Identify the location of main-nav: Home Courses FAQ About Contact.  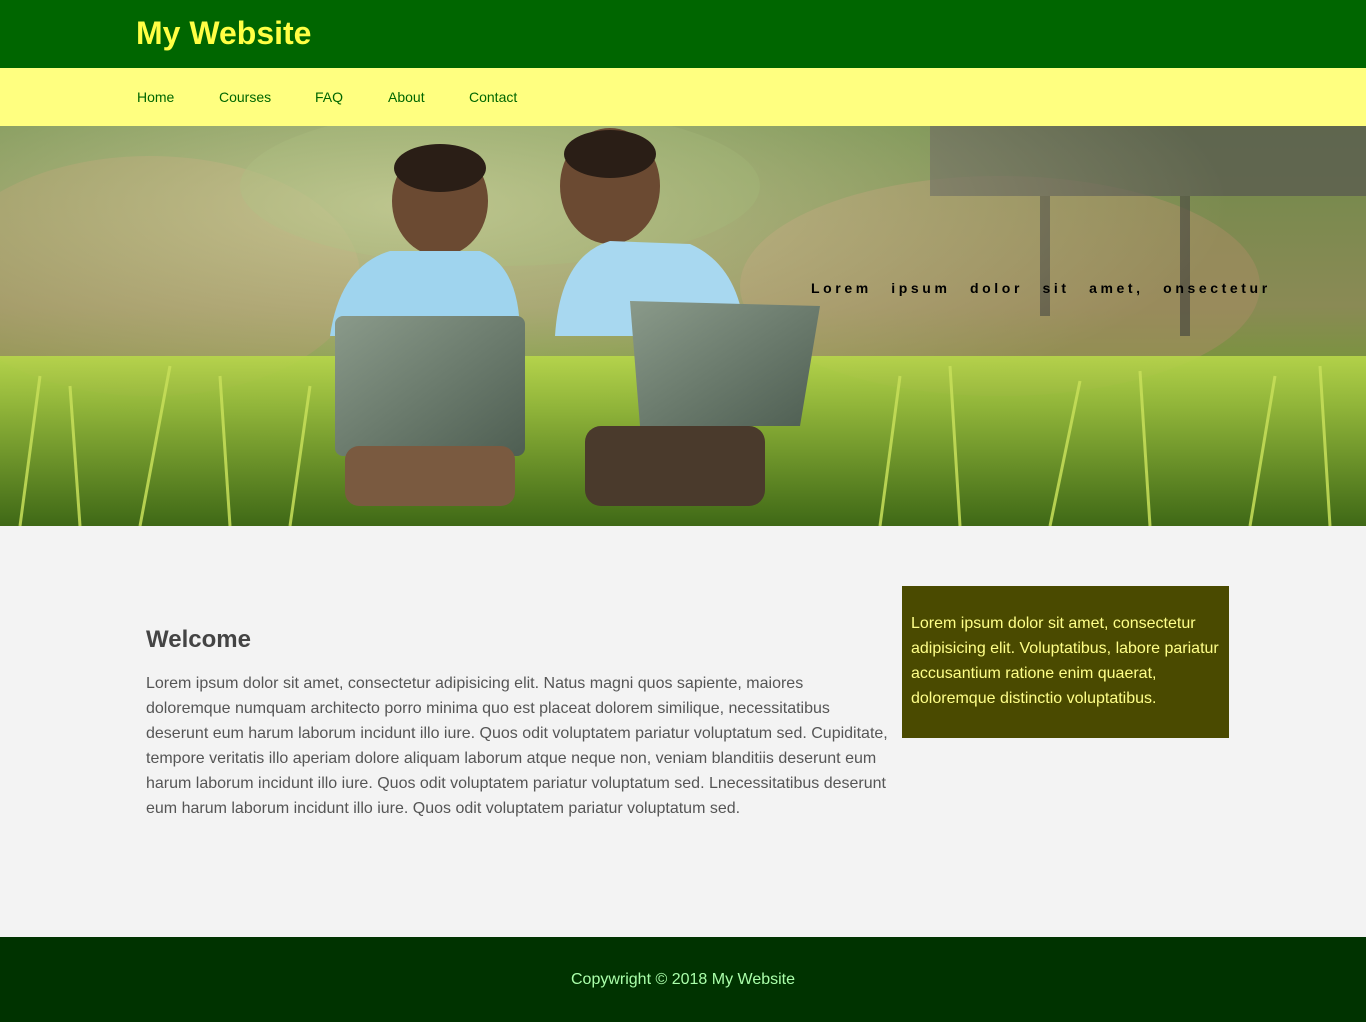
(683, 97).